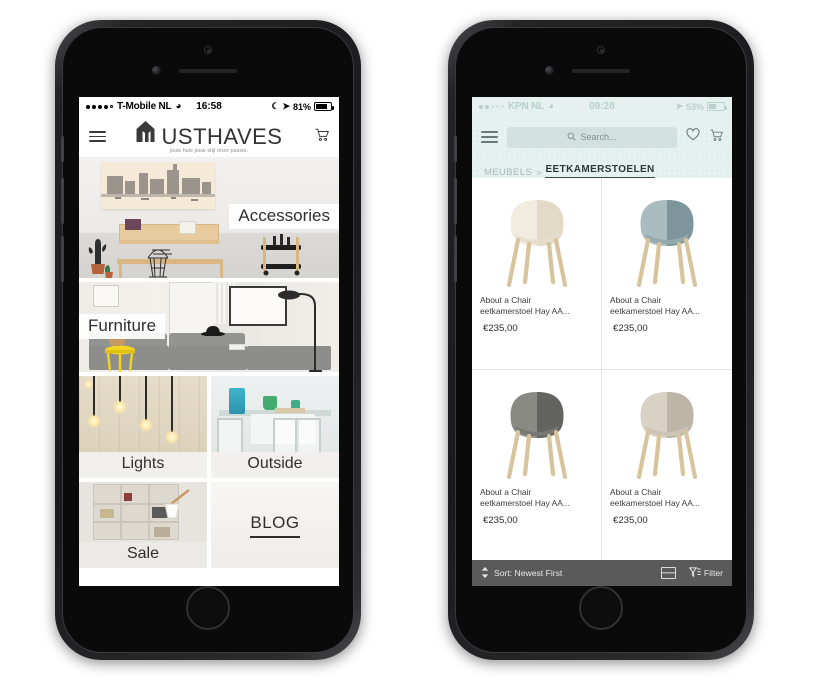 The width and height of the screenshot is (817, 680). I want to click on tile-label-sale: Sale, so click(143, 555).